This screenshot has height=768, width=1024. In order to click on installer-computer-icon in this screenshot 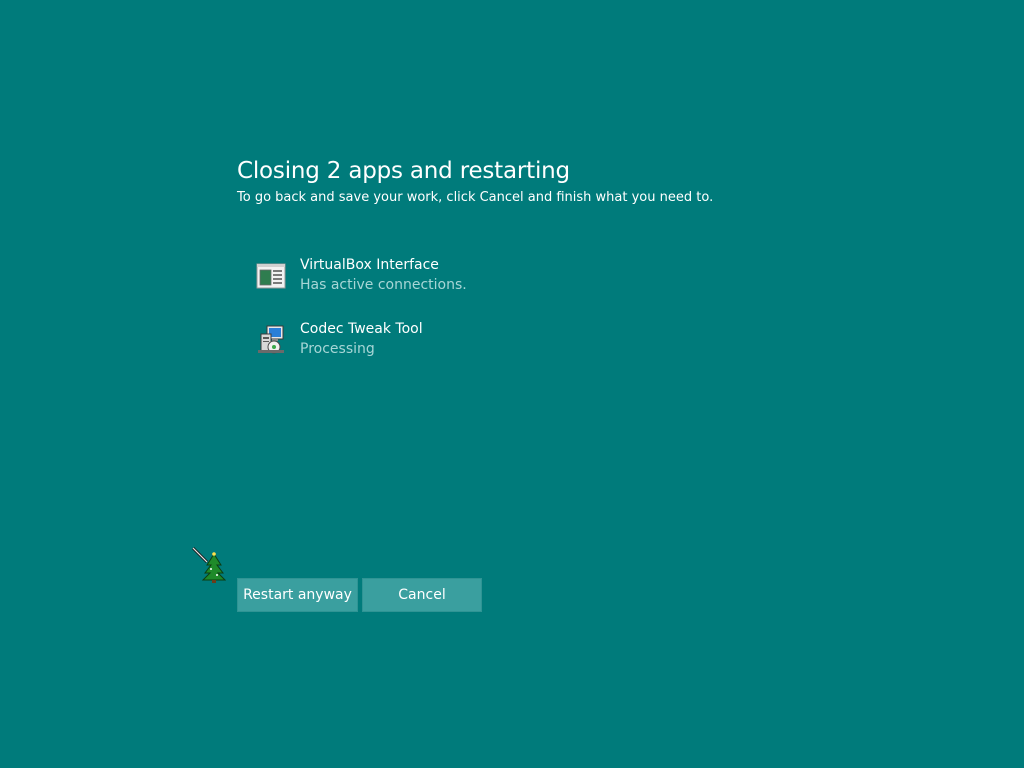, I will do `click(271, 340)`.